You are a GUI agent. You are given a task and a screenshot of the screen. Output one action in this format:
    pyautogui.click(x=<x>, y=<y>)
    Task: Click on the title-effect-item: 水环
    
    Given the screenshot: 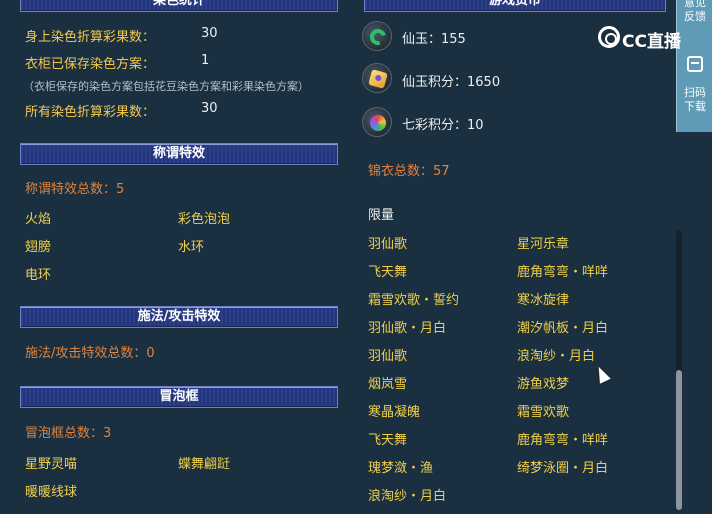 What is the action you would take?
    pyautogui.click(x=191, y=245)
    